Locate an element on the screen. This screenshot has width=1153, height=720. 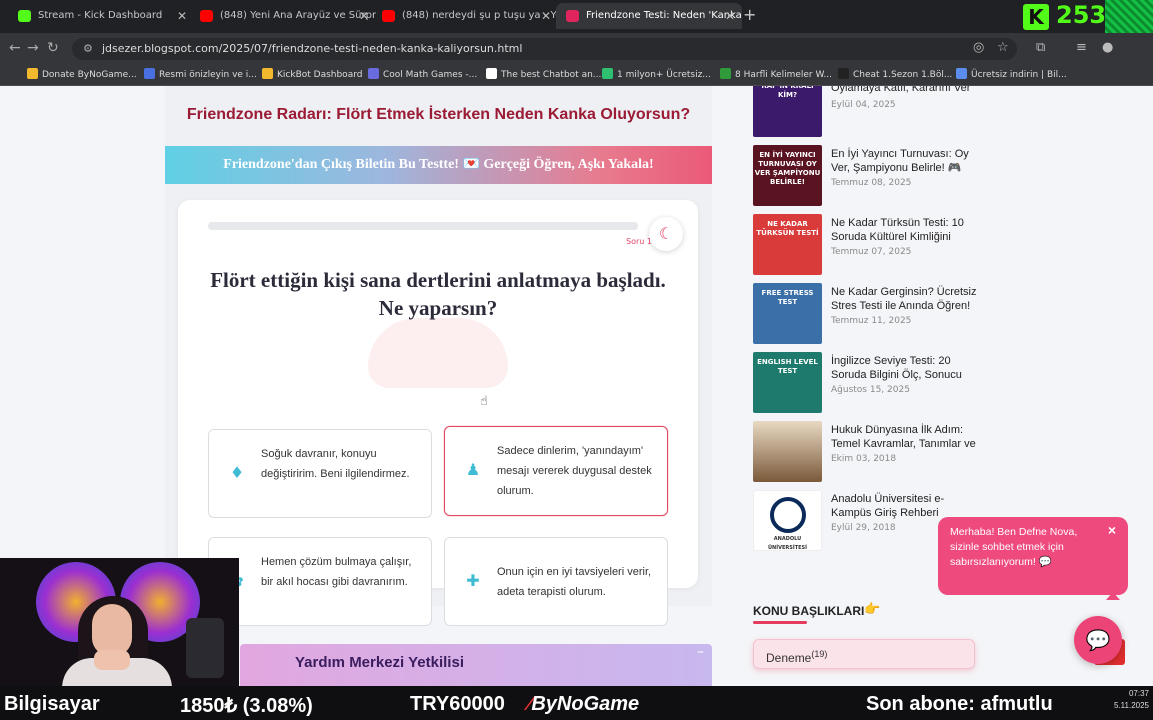
question-counter: Soru 1 is located at coordinates (639, 241).